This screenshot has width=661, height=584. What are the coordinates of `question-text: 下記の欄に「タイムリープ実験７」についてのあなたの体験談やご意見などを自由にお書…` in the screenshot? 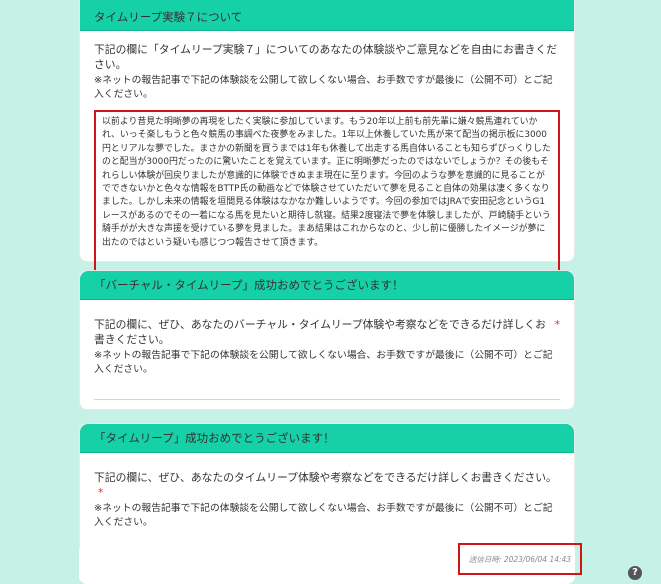 It's located at (326, 57).